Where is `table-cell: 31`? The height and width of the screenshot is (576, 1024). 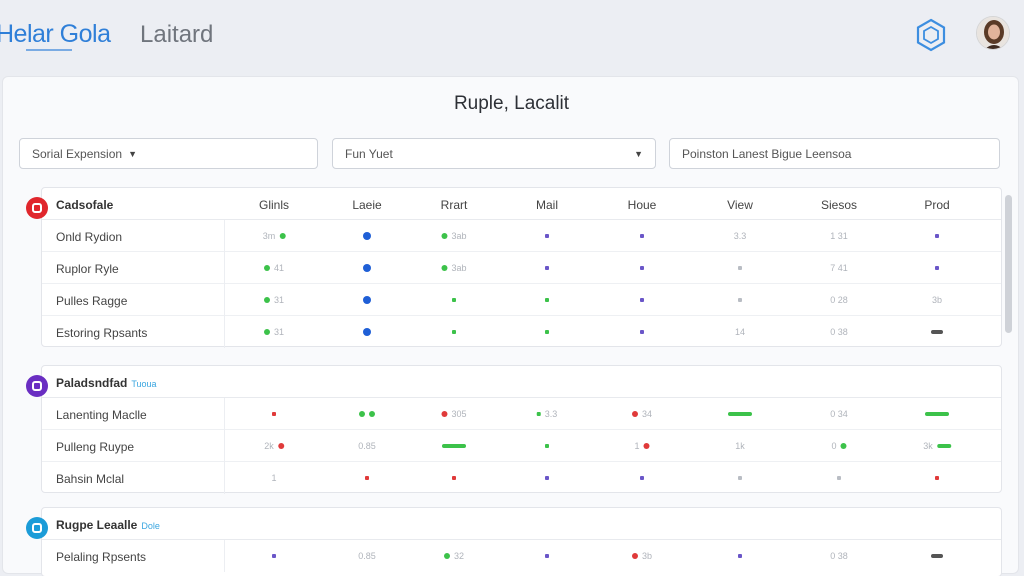
table-cell: 31 is located at coordinates (274, 300).